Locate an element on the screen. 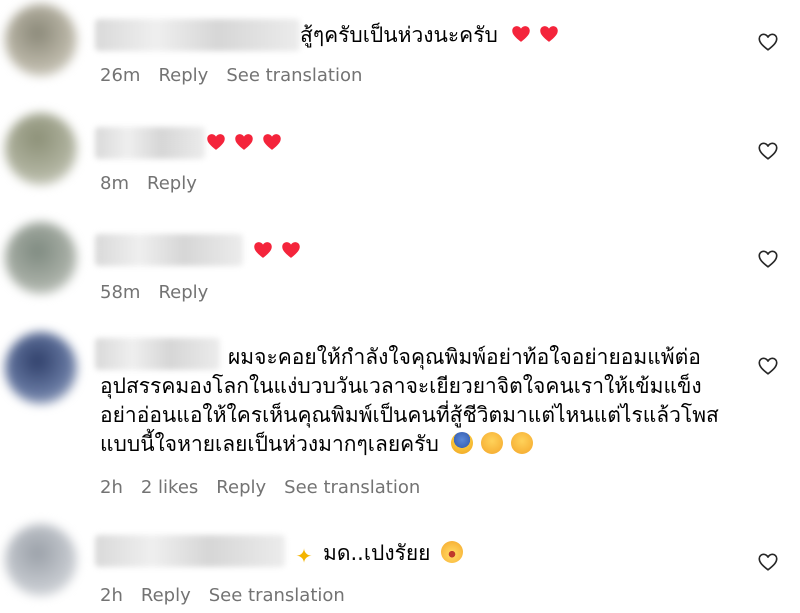 The width and height of the screenshot is (800, 613). timestamp: 58m is located at coordinates (120, 292).